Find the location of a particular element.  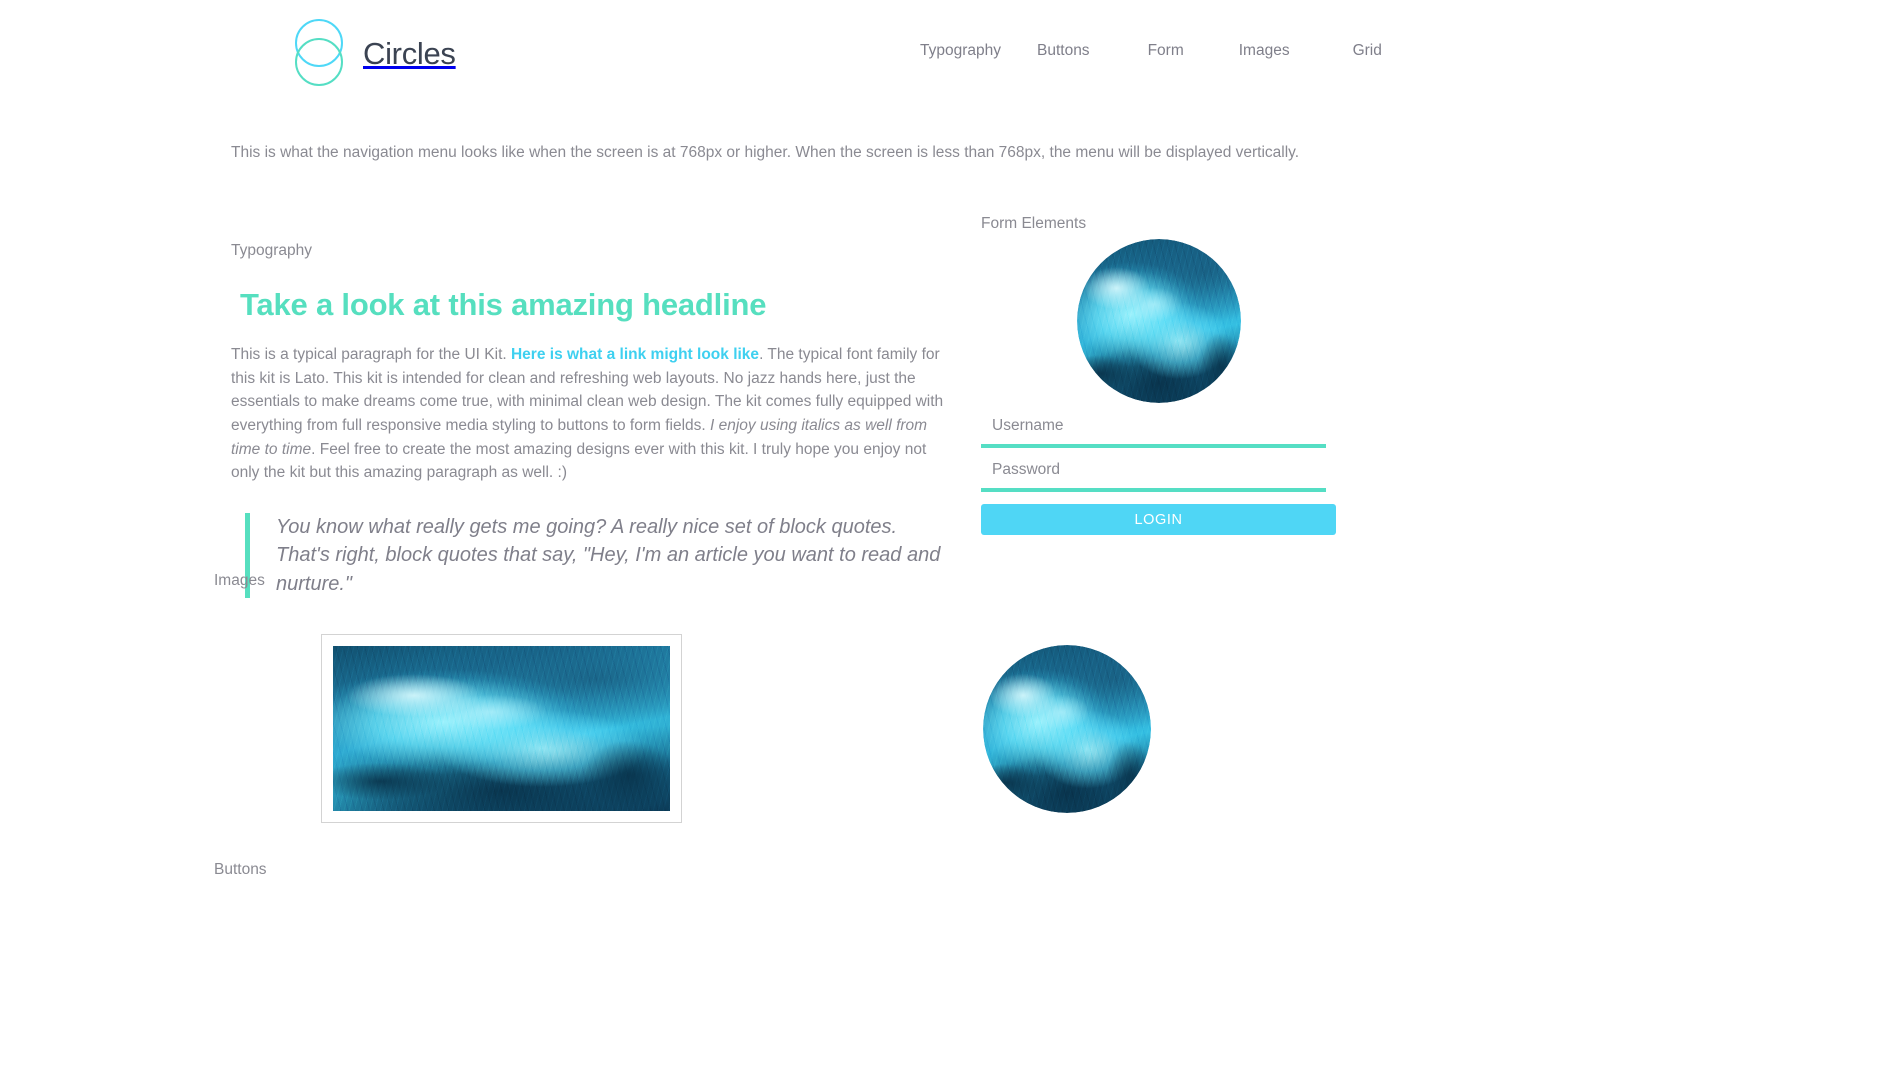

brand-logo-link: Circles is located at coordinates (374, 53).